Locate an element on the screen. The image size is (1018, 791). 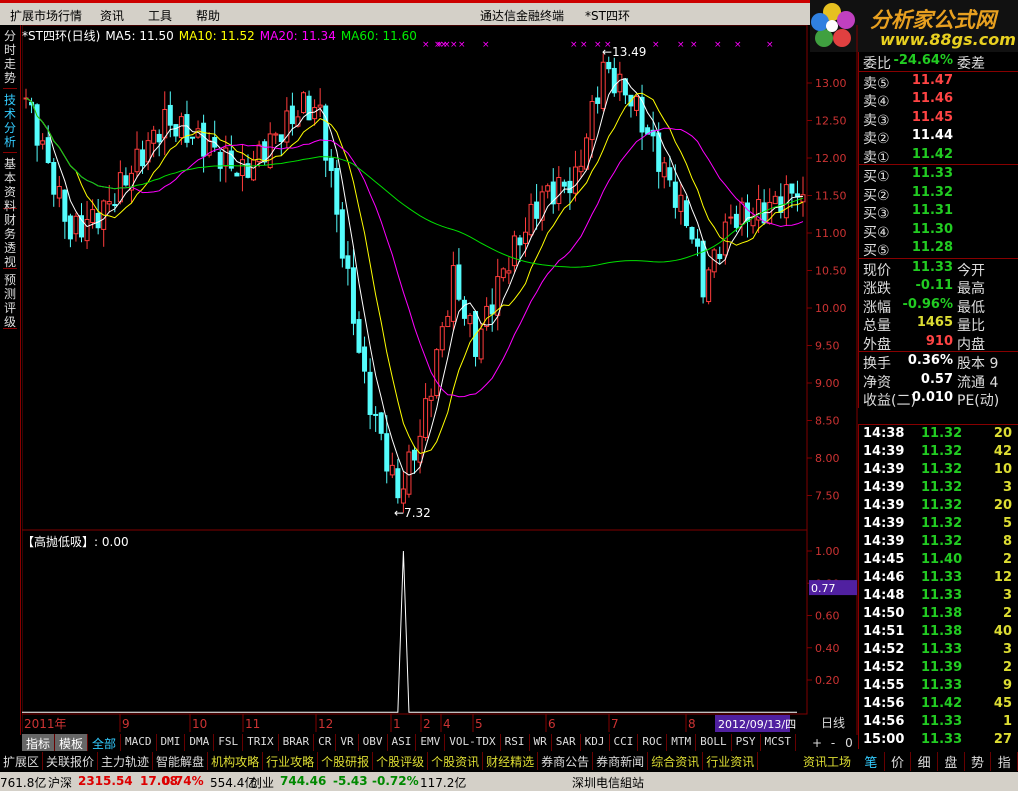
indicator-tab: RSI is located at coordinates (515, 742).